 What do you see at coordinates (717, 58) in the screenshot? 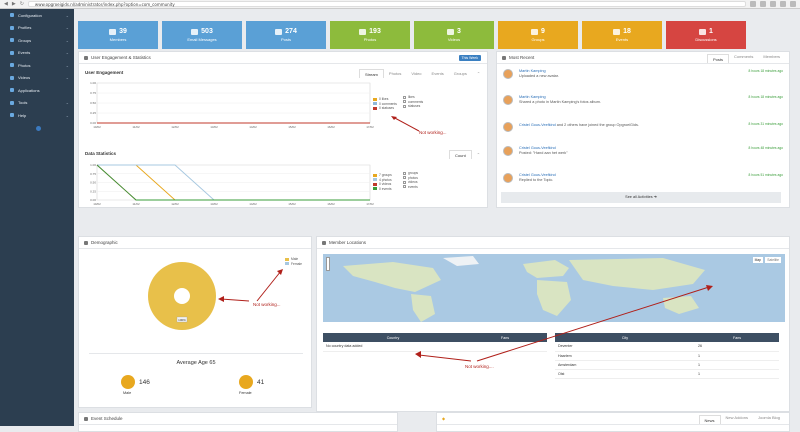
I see `tab-posts: Posts` at bounding box center [717, 58].